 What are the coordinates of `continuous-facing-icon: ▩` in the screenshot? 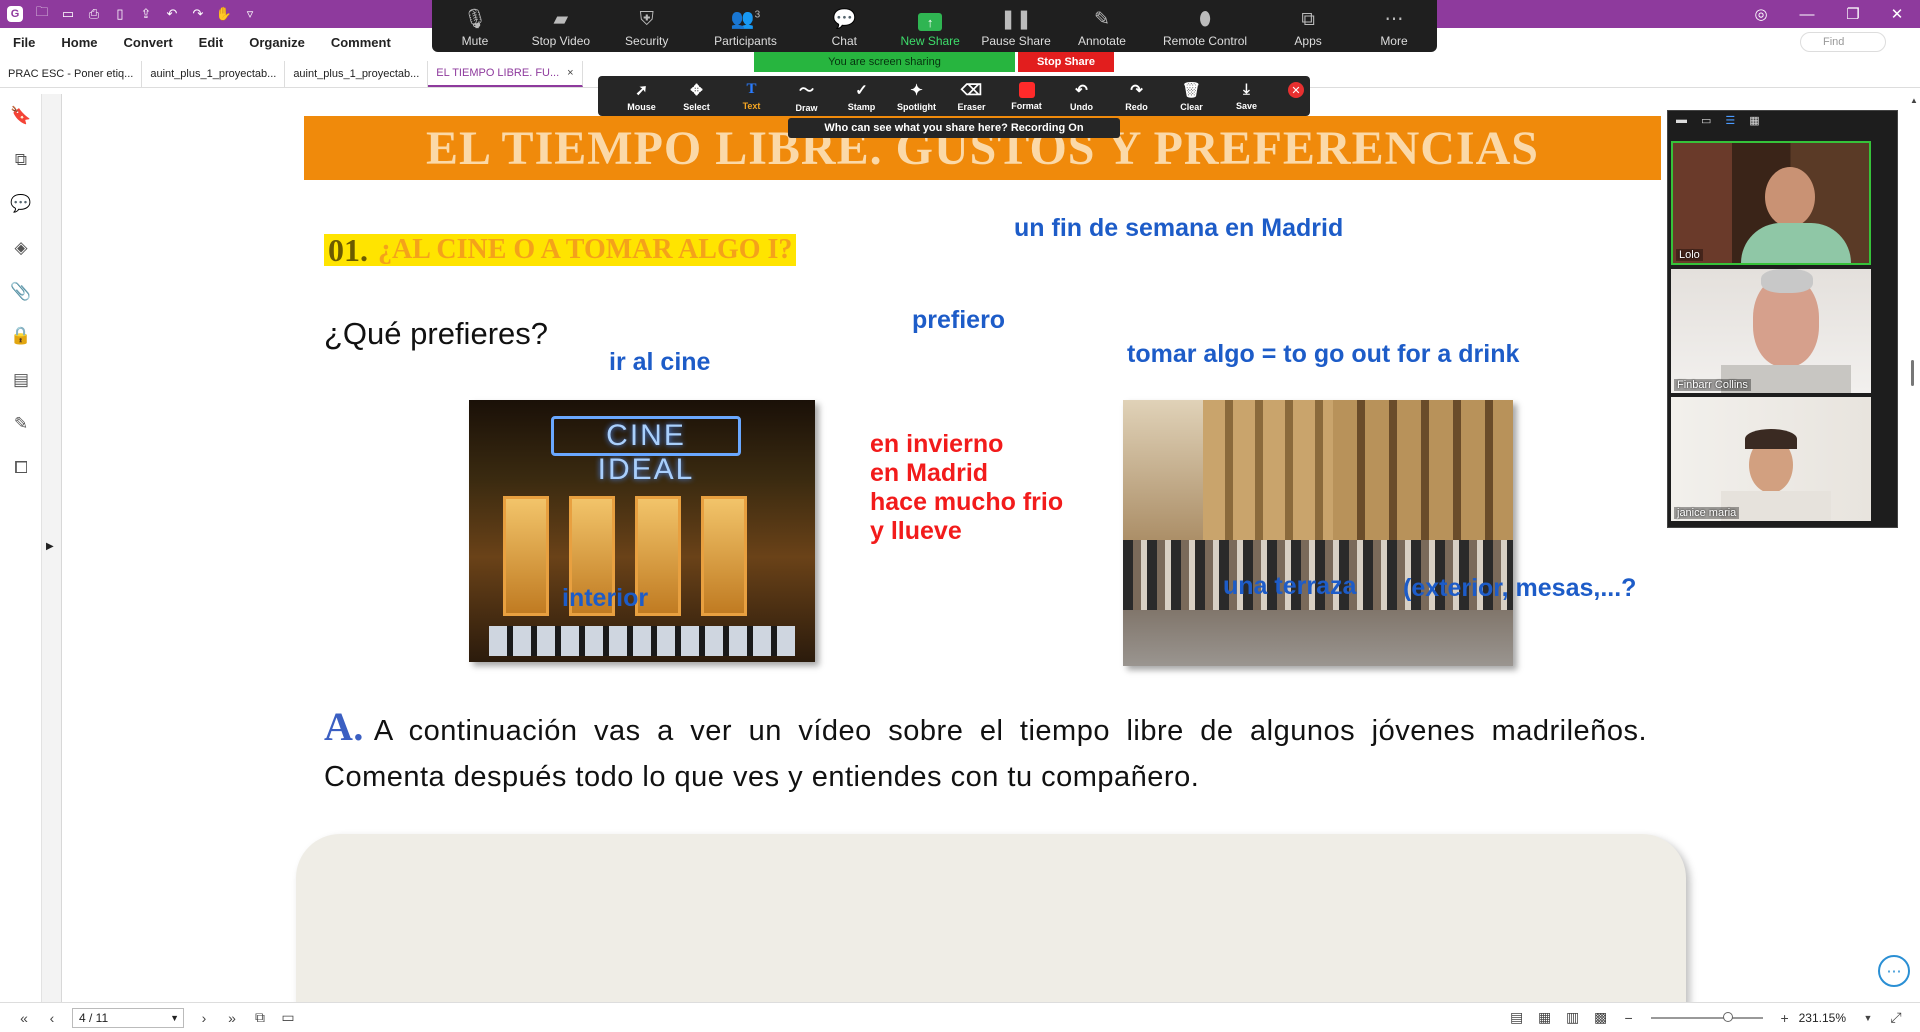 It's located at (1601, 1017).